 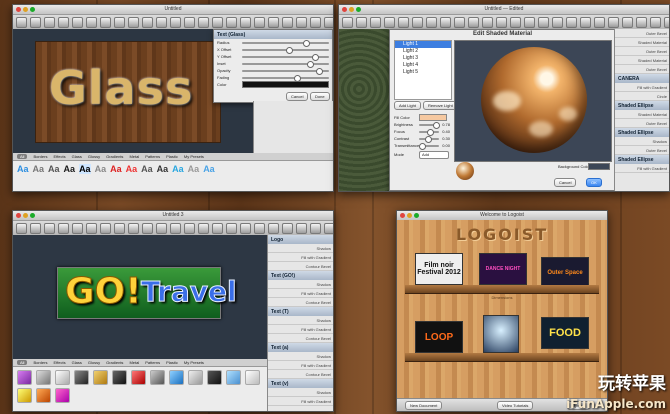 What do you see at coordinates (94, 156) in the screenshot?
I see `tab-glossy: Glossy` at bounding box center [94, 156].